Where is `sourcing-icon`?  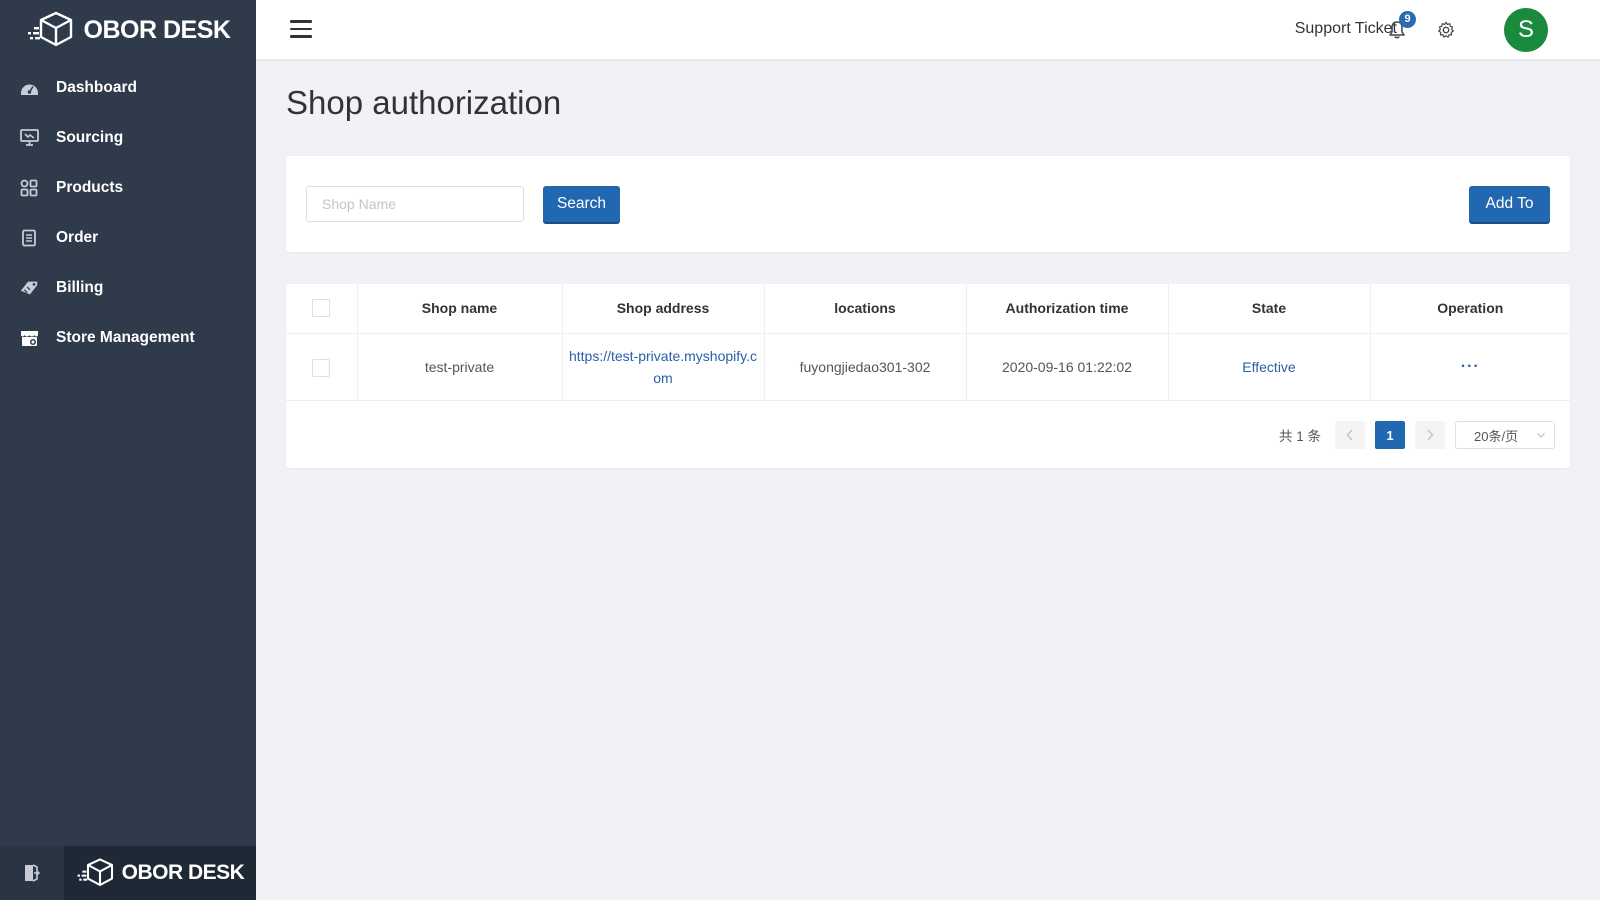
sourcing-icon is located at coordinates (29, 138).